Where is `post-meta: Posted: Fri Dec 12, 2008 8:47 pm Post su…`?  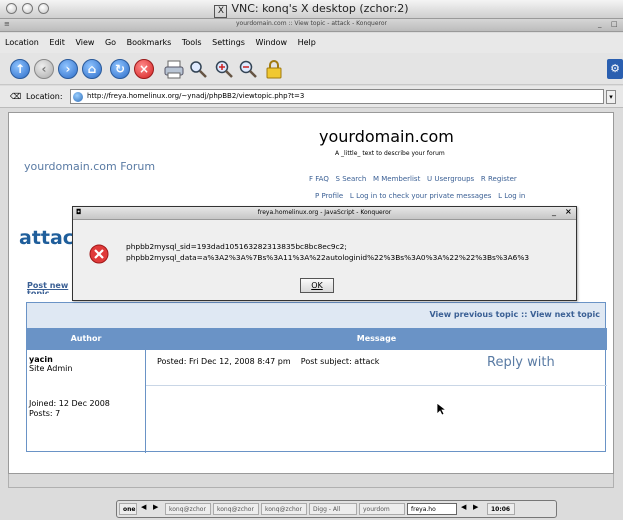 post-meta: Posted: Fri Dec 12, 2008 8:47 pm Post su… is located at coordinates (268, 361).